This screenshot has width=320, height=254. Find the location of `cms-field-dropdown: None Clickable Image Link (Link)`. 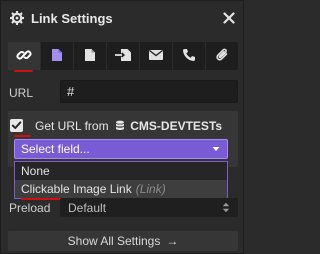

cms-field-dropdown: None Clickable Image Link (Link) is located at coordinates (121, 180).